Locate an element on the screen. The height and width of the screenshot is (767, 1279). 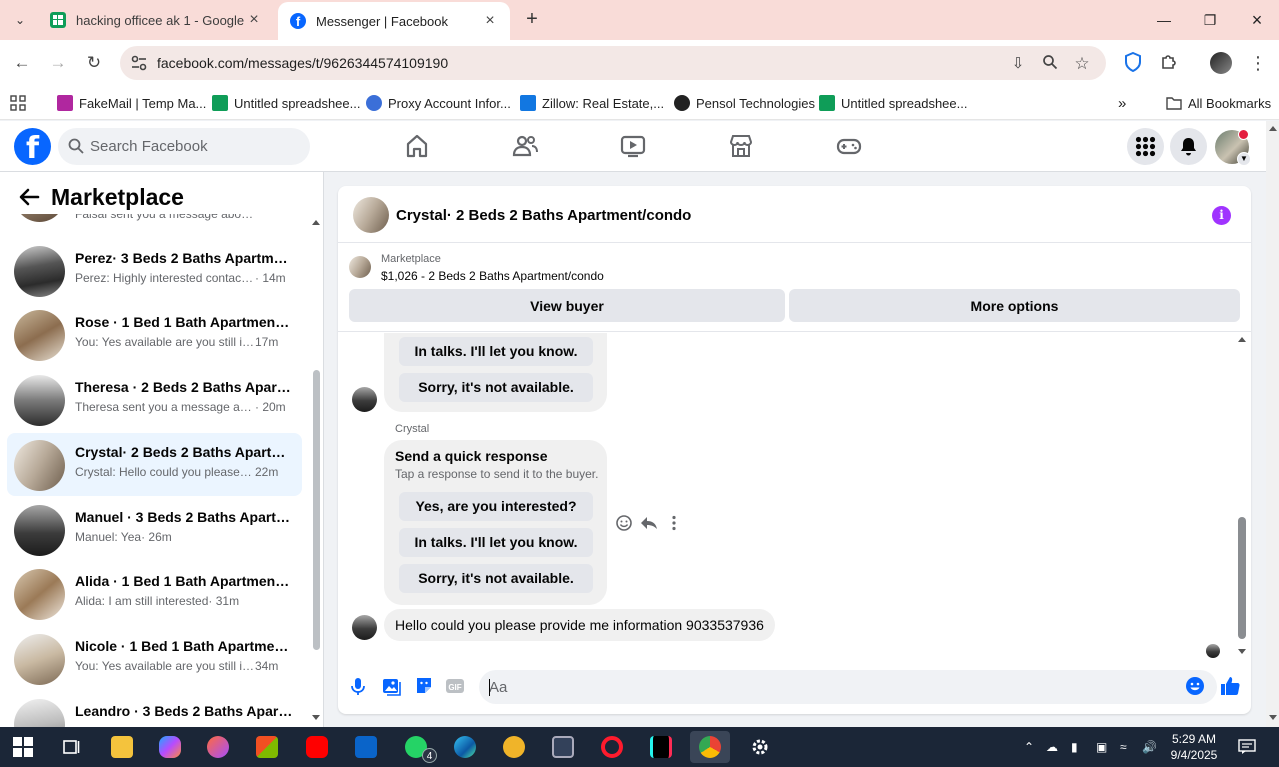
listing-thumbnail is located at coordinates (360, 267).